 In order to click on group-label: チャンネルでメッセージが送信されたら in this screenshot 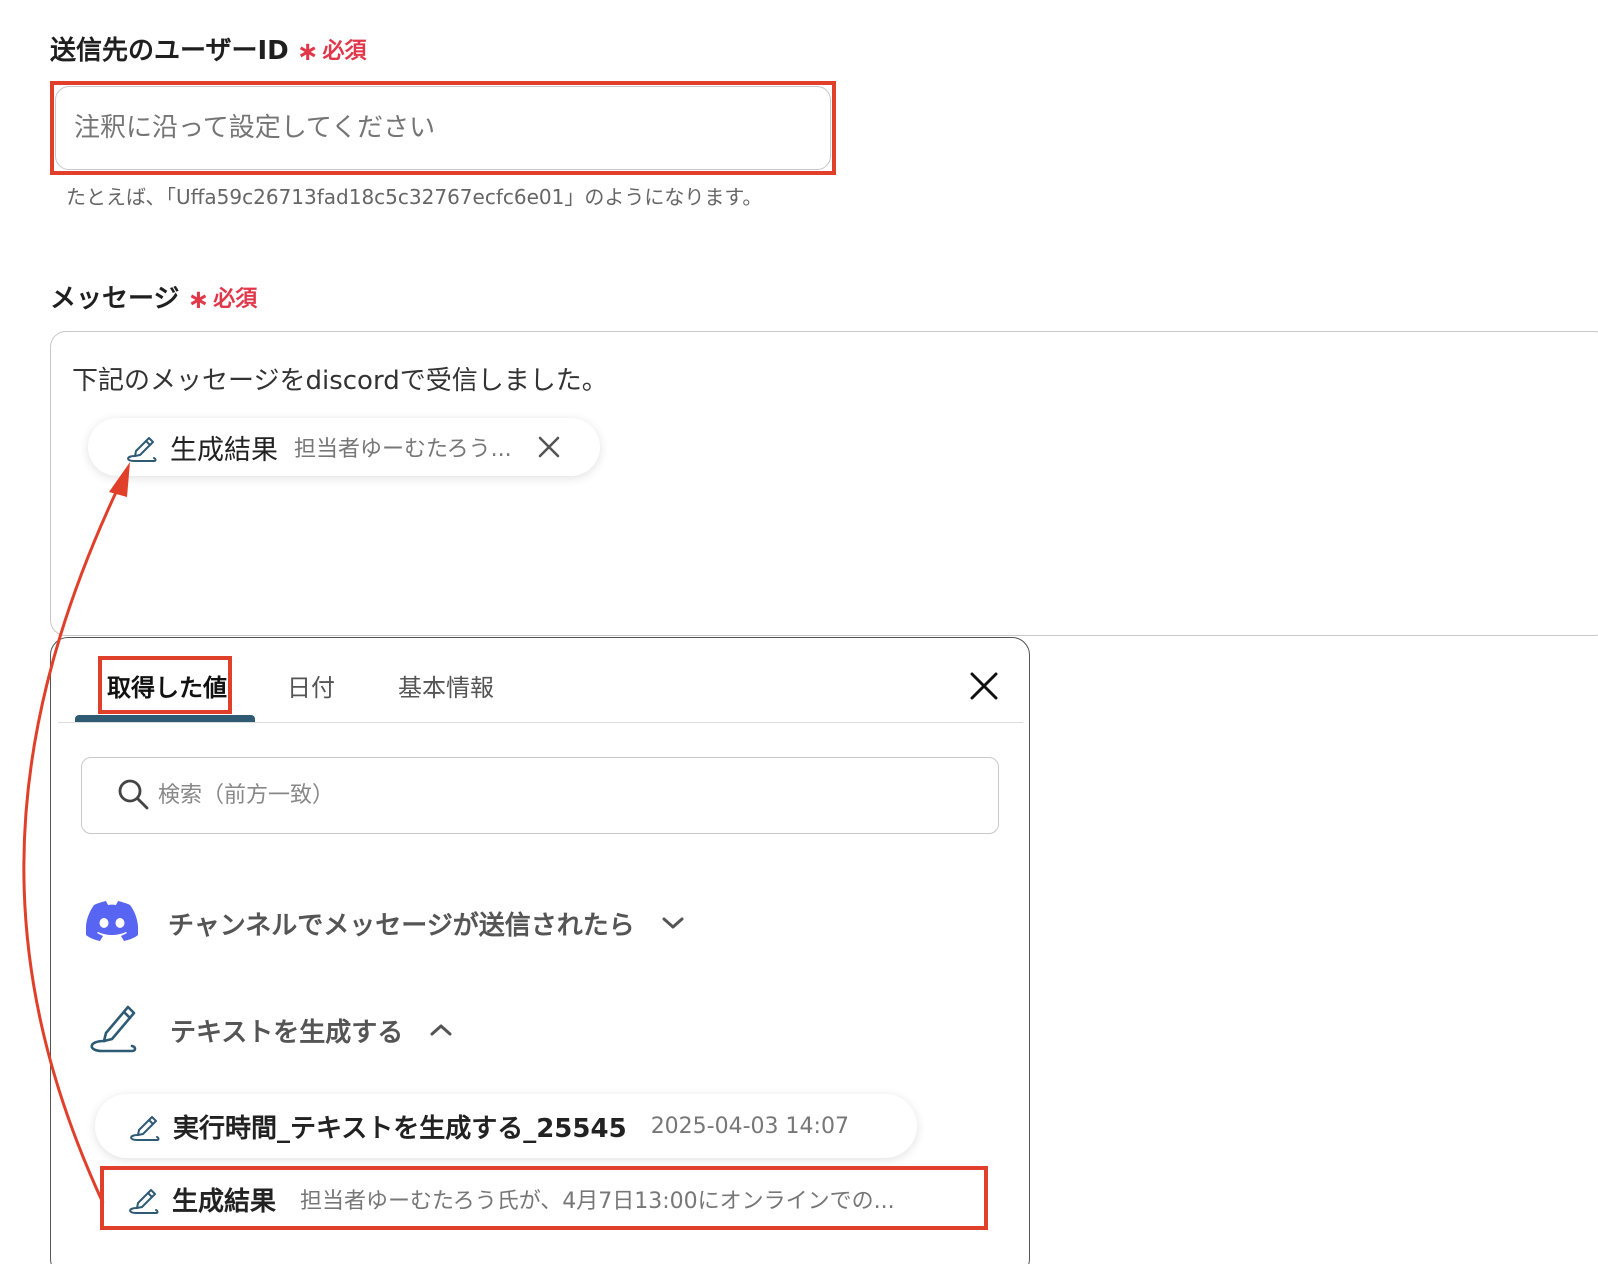, I will do `click(401, 925)`.